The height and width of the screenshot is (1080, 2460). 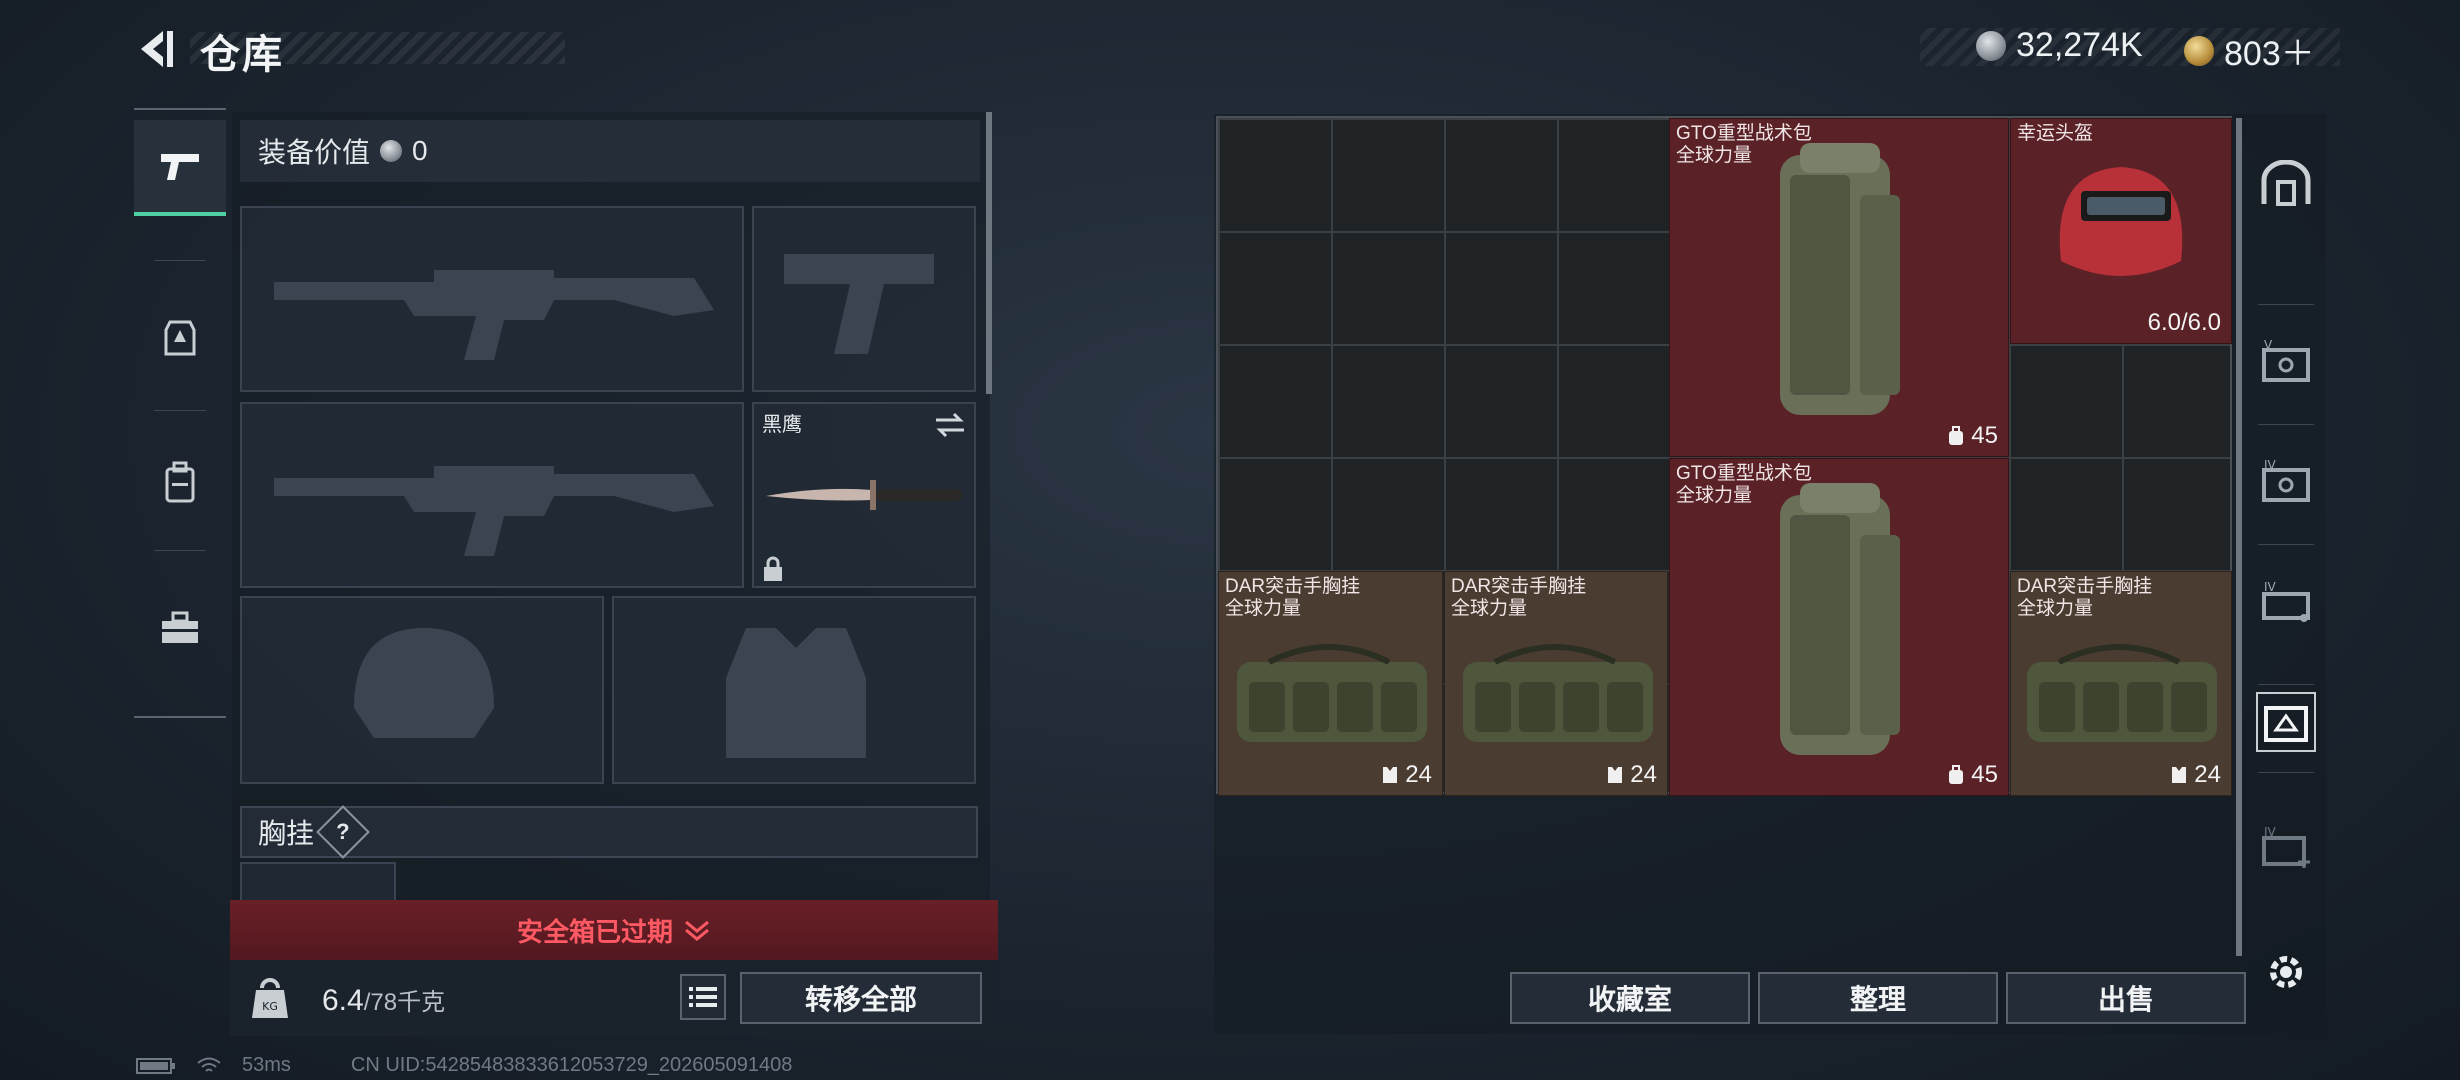 I want to click on equip-value-label: 装备价值, so click(x=314, y=152).